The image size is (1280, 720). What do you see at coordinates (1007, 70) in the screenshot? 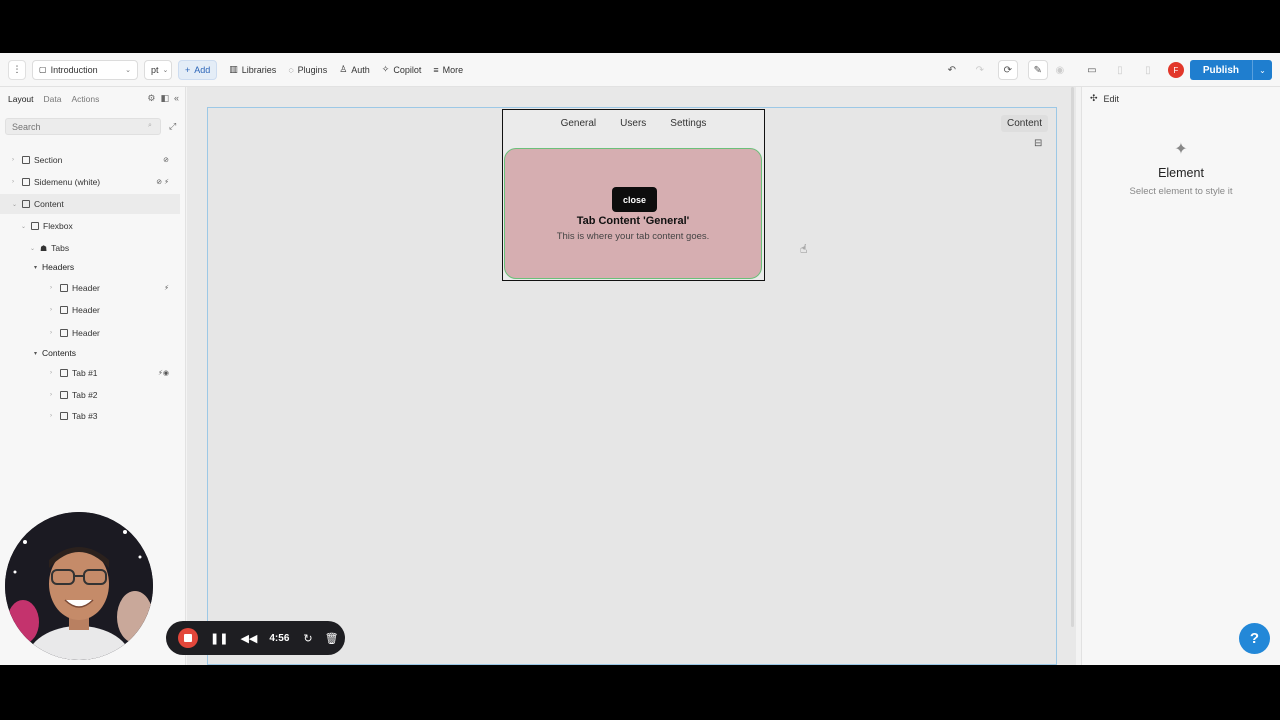
I see `refresh-button: ⟳` at bounding box center [1007, 70].